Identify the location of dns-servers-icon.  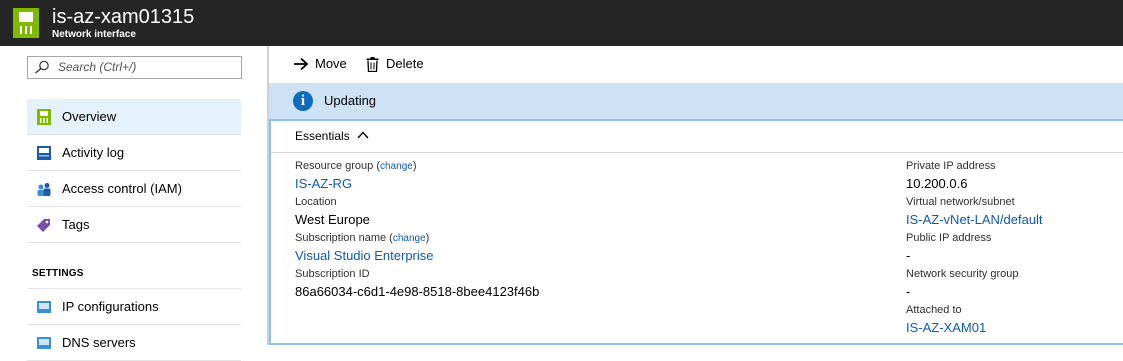
(44, 343).